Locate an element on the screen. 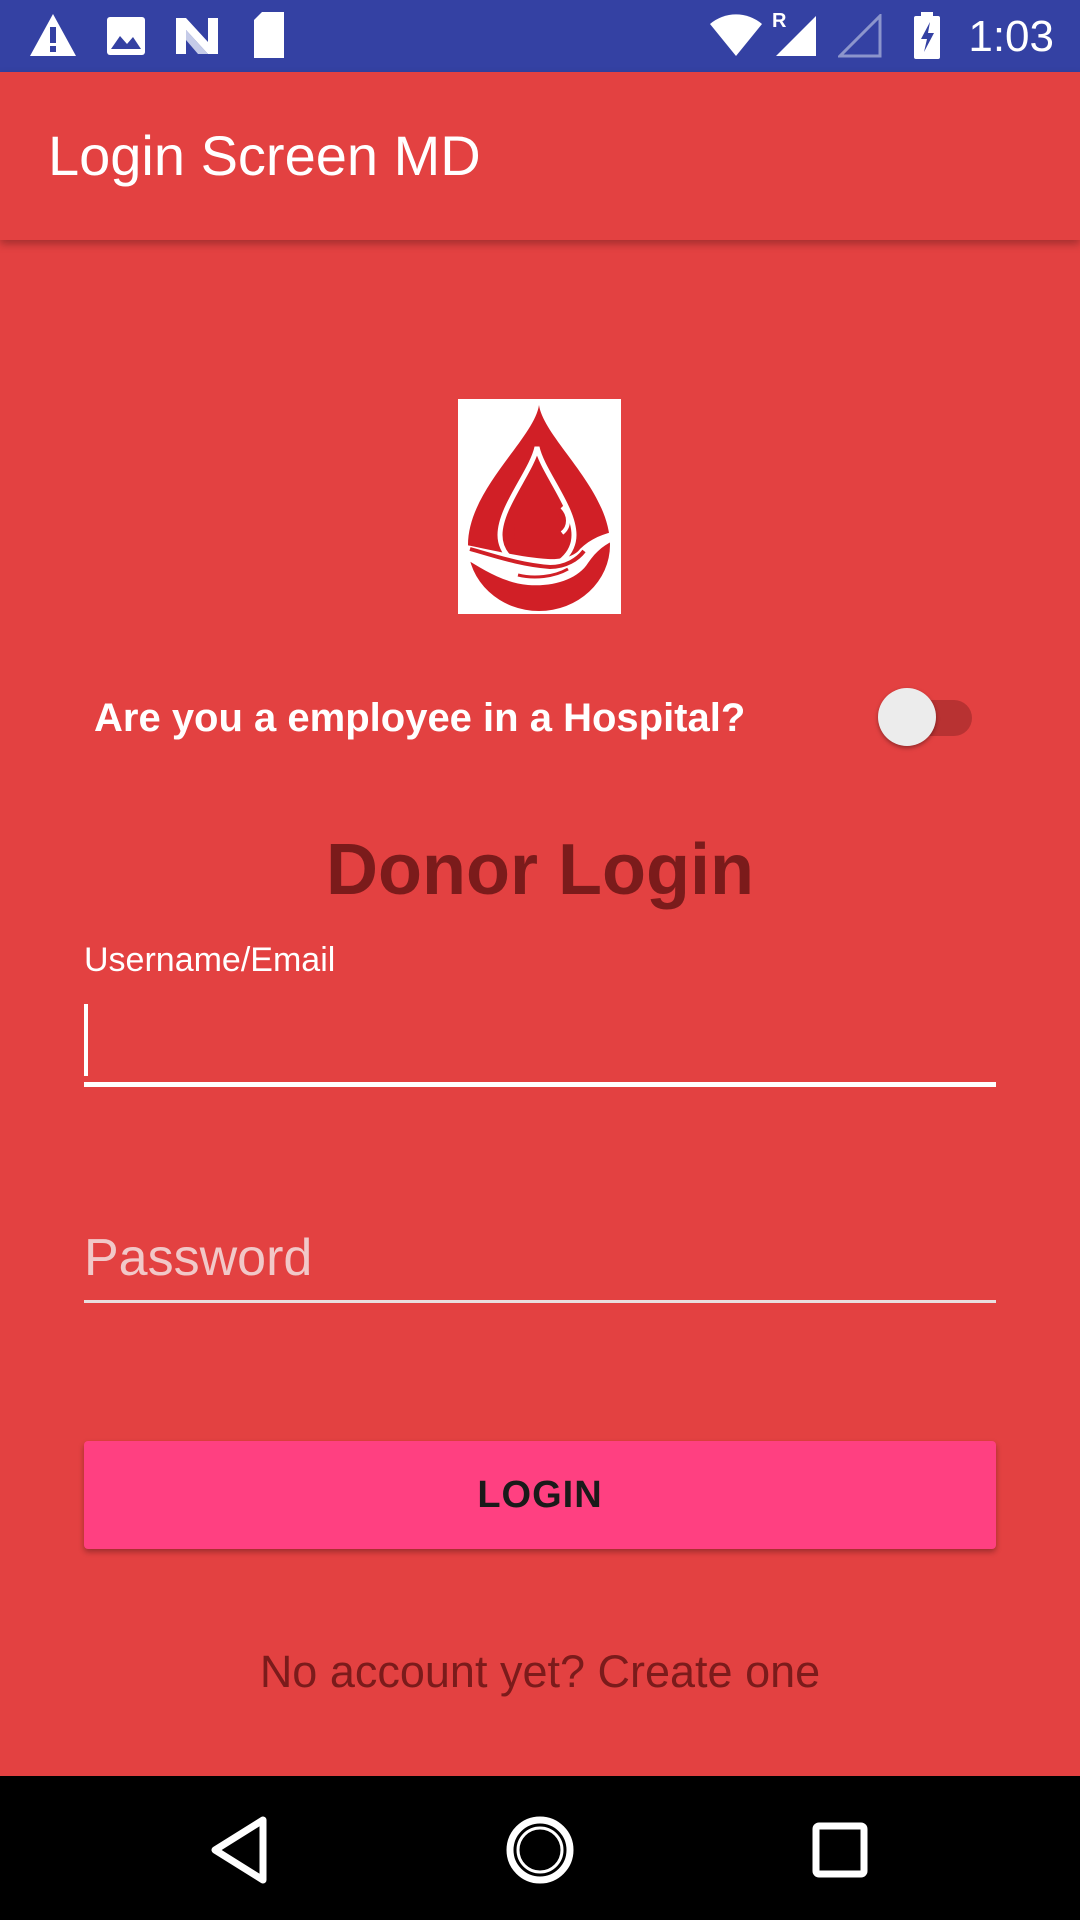  username-input is located at coordinates (540, 1043).